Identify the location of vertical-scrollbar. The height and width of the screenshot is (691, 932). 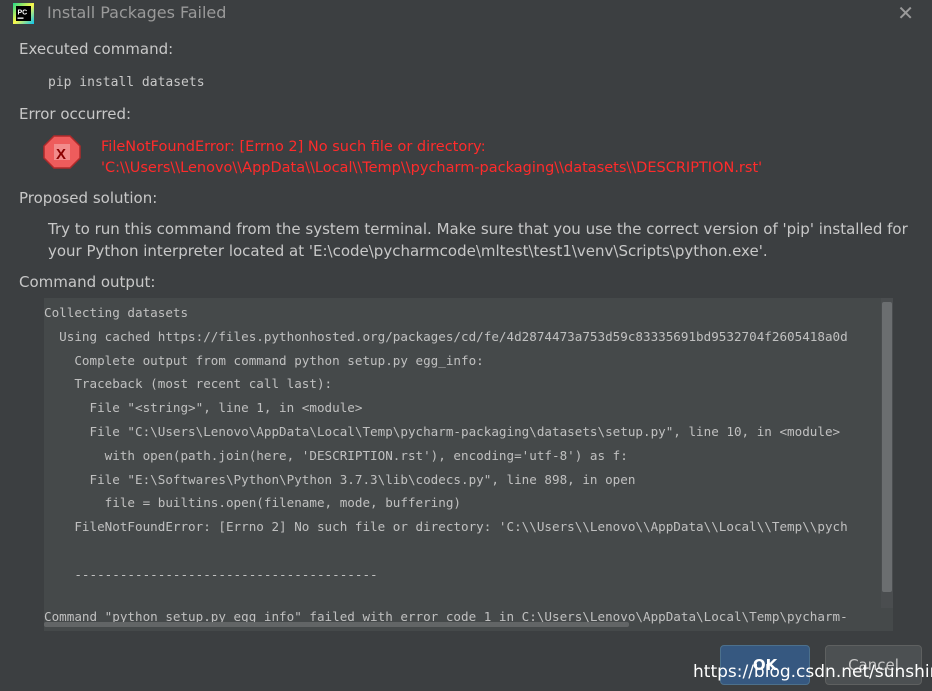
(887, 453).